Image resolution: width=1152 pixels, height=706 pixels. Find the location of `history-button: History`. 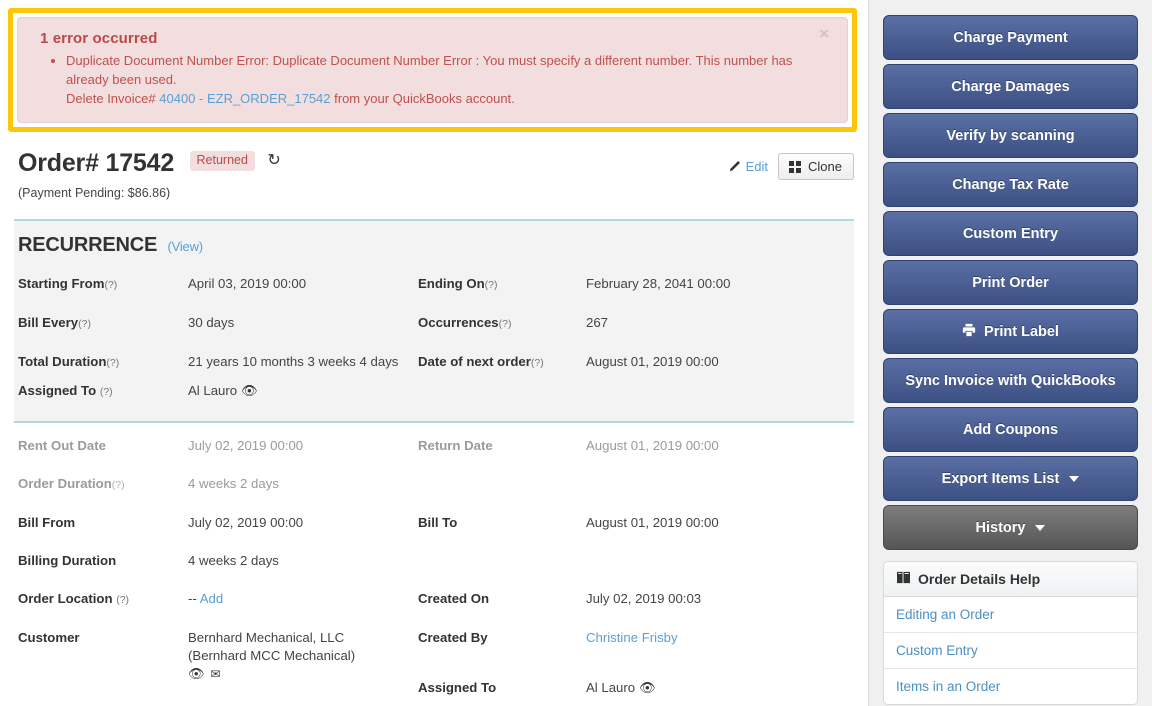

history-button: History is located at coordinates (1010, 527).